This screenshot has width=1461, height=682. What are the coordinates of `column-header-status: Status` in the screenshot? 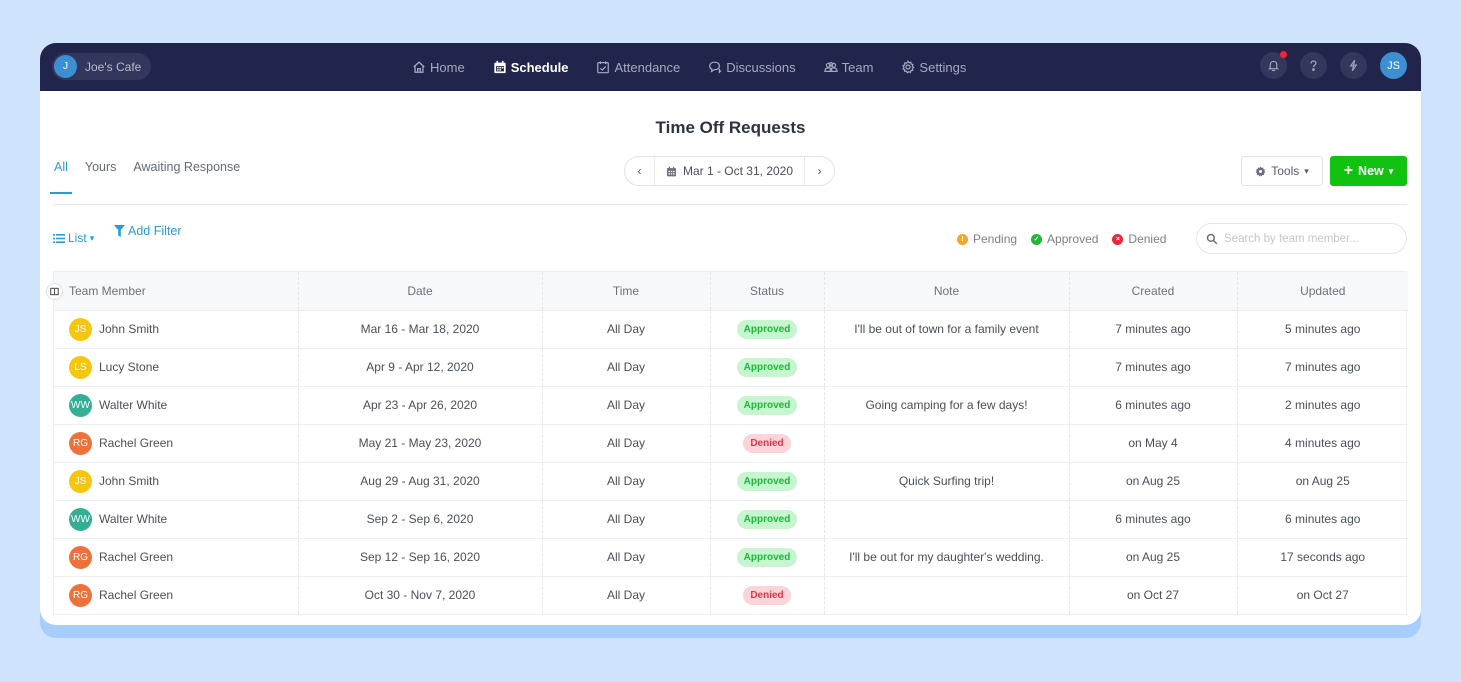 It's located at (767, 291).